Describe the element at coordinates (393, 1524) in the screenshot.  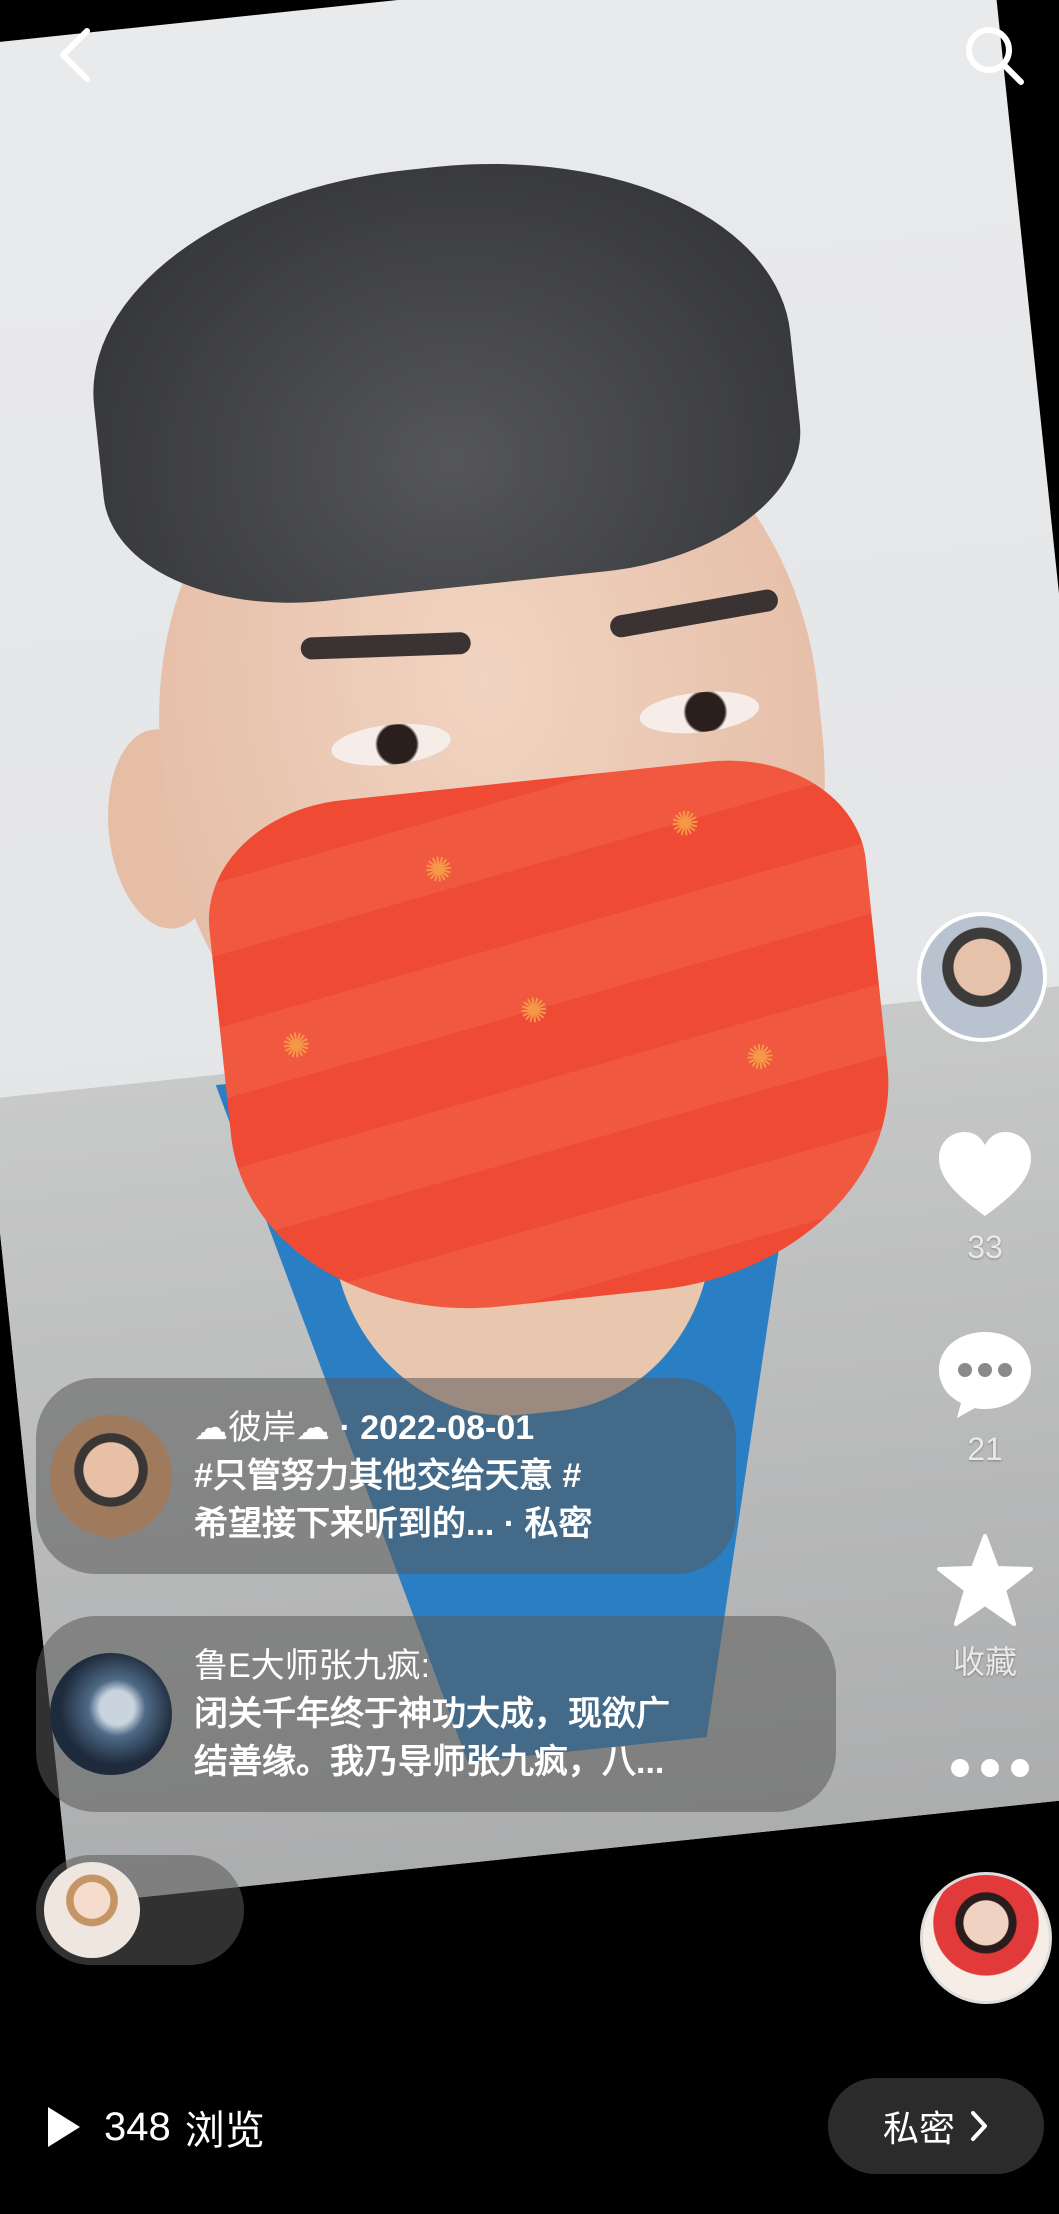
I see `post-caption: 希望接下来听到的... · 私密` at that location.